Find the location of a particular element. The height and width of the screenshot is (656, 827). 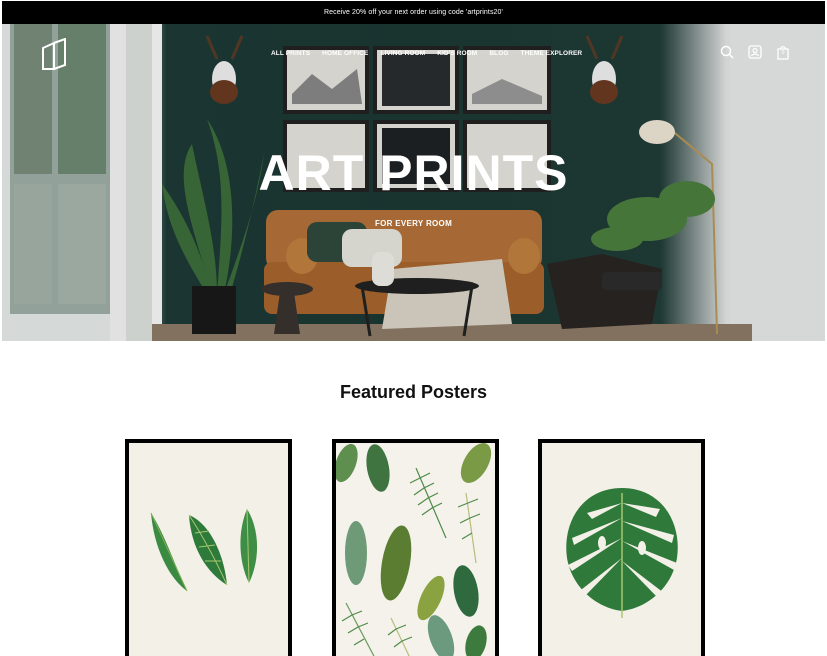

hero-subtitle: FOR EVERY ROOM is located at coordinates (413, 223).